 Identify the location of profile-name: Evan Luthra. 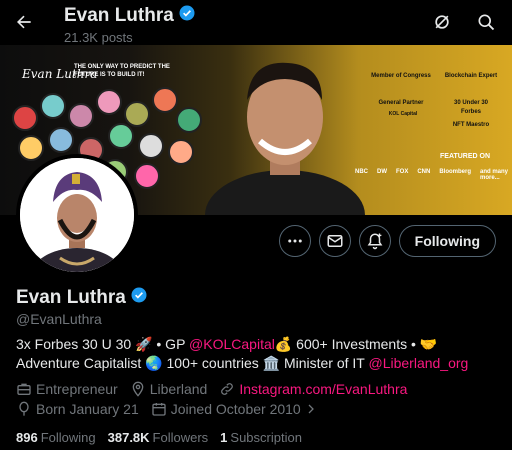
(71, 297).